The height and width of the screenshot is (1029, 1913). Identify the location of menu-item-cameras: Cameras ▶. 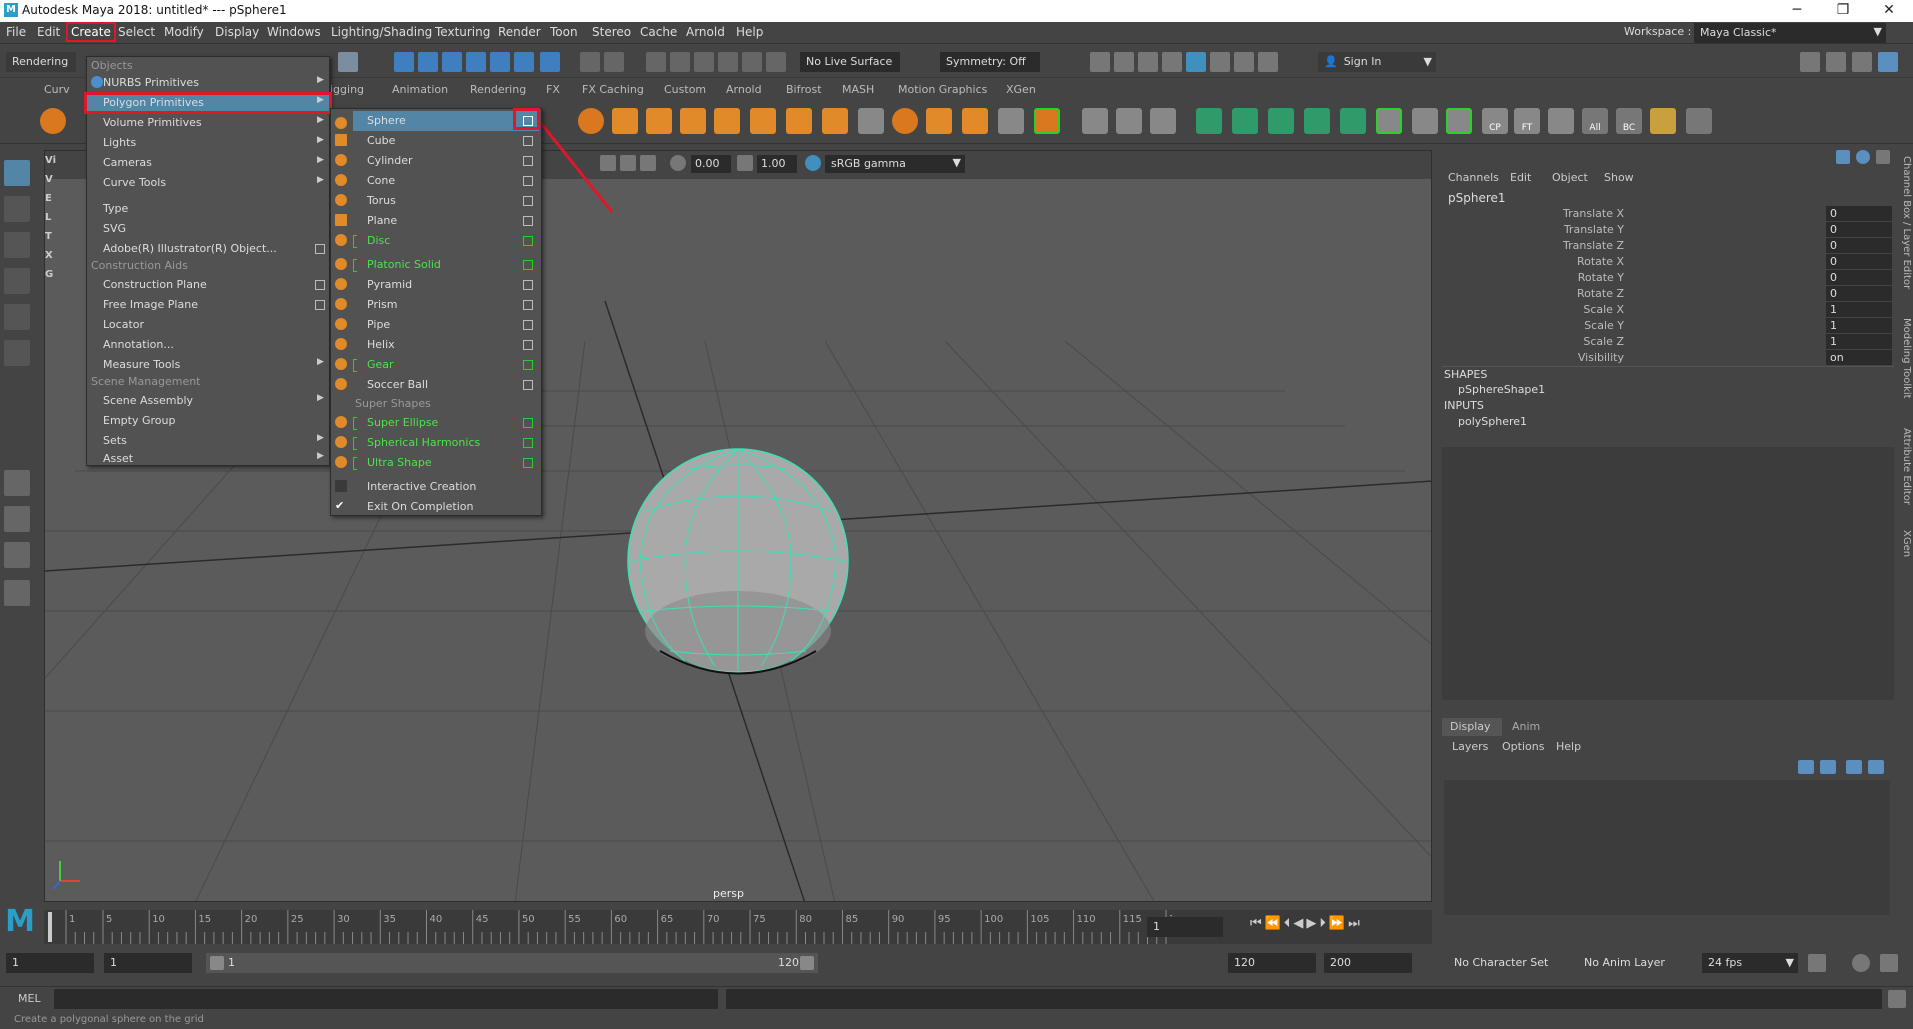
(209, 163).